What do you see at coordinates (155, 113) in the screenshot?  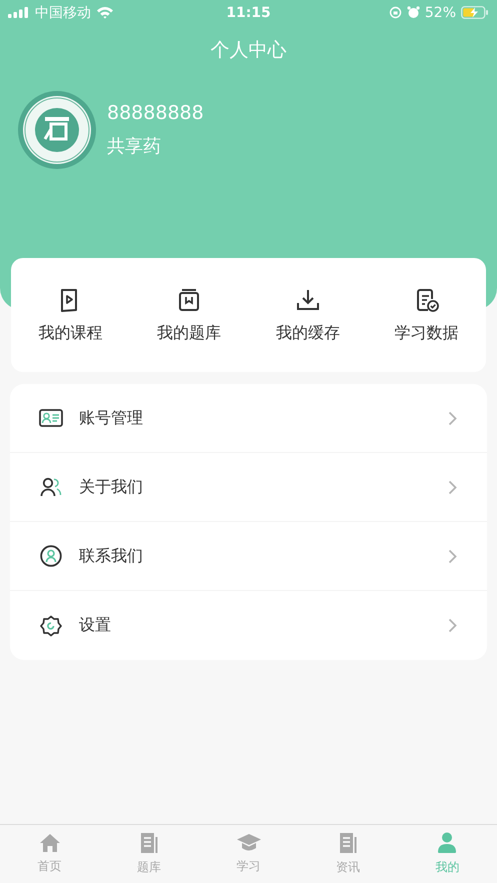 I see `user-id: 88888888` at bounding box center [155, 113].